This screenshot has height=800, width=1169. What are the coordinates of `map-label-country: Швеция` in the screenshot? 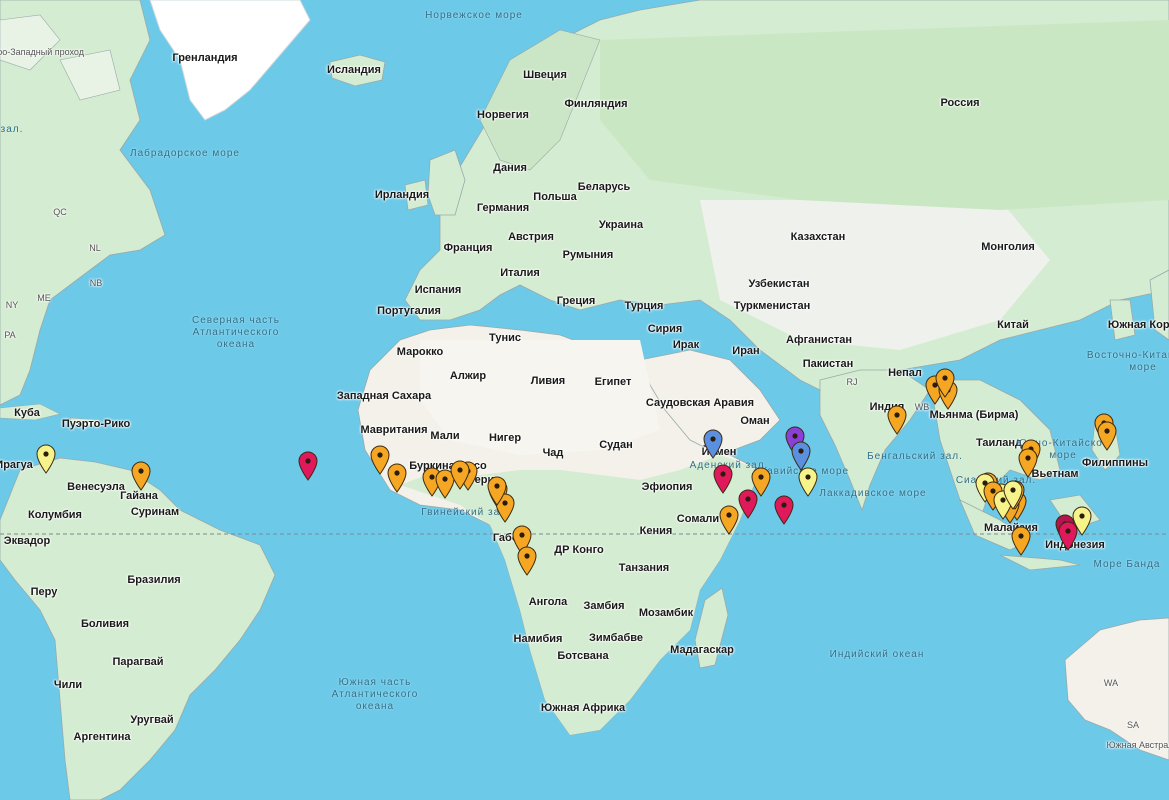 It's located at (545, 75).